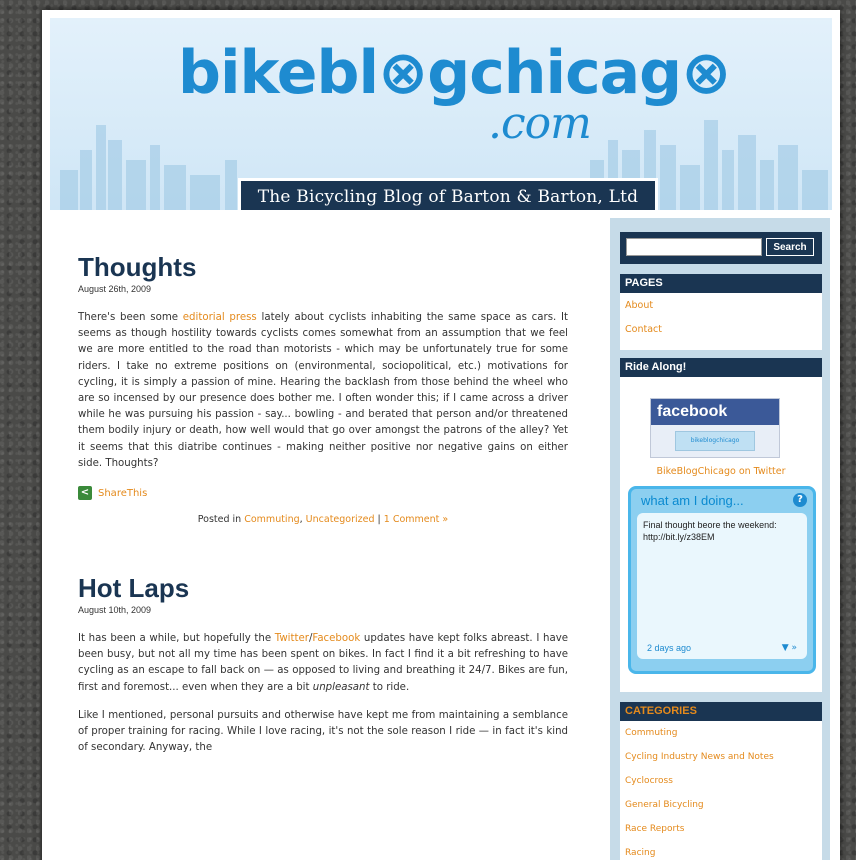 The height and width of the screenshot is (860, 856). Describe the element at coordinates (789, 648) in the screenshot. I see `tweet-nav-icon: ▼ »` at that location.